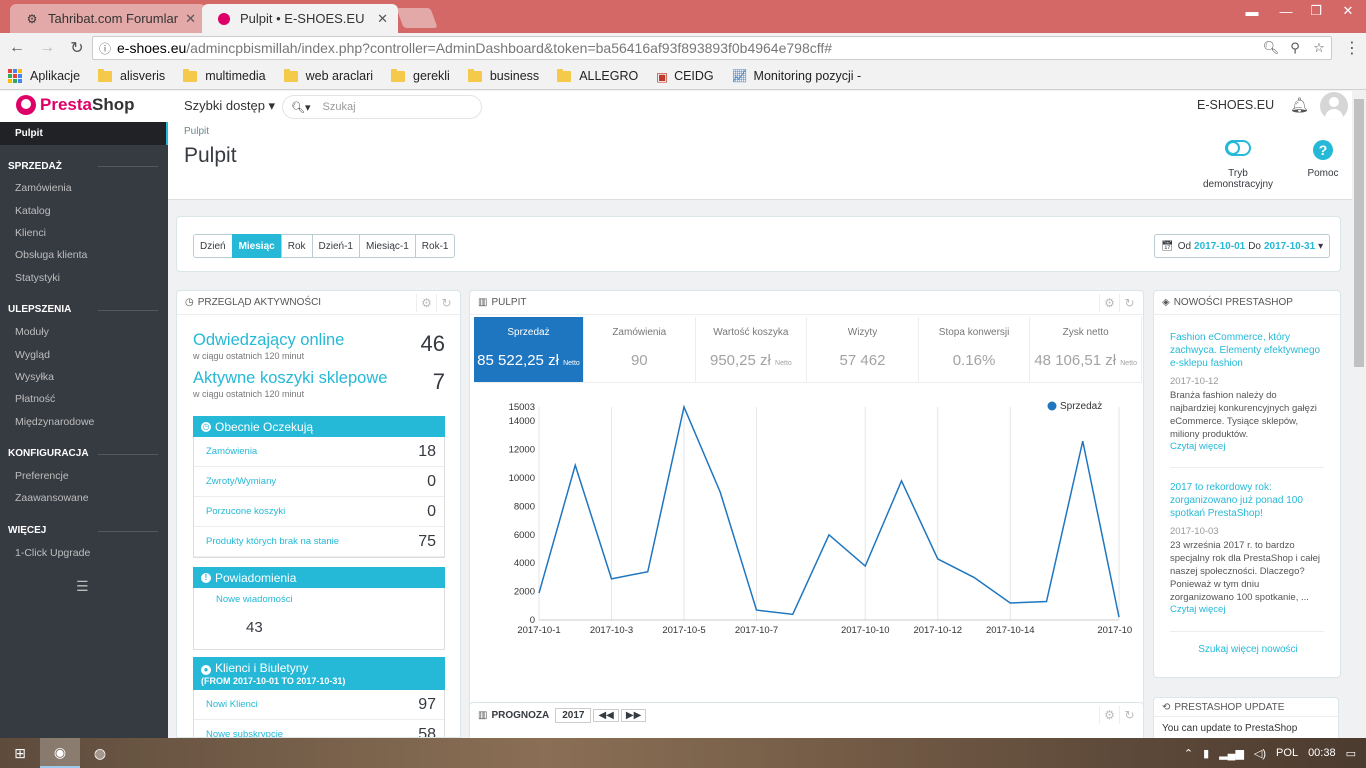 This screenshot has width=1366, height=768. What do you see at coordinates (84, 586) in the screenshot?
I see `collapse-menu-icon: ☰` at bounding box center [84, 586].